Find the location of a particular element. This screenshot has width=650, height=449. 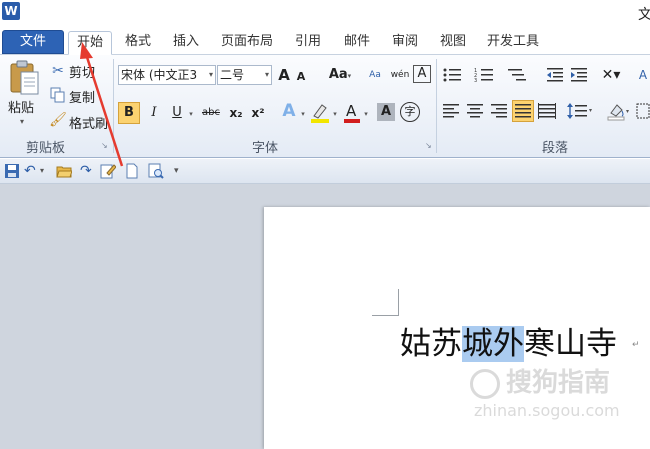

align-right-icon is located at coordinates (499, 111).